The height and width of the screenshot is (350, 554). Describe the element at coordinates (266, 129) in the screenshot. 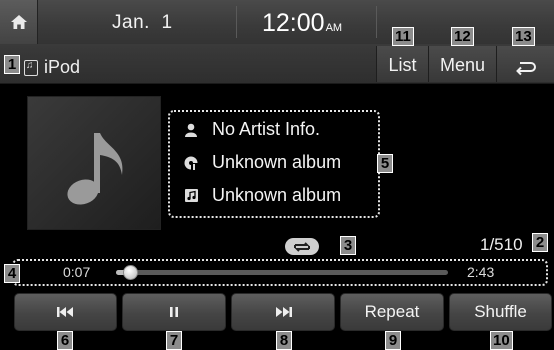

I see `artist-label: No Artist Info.` at that location.